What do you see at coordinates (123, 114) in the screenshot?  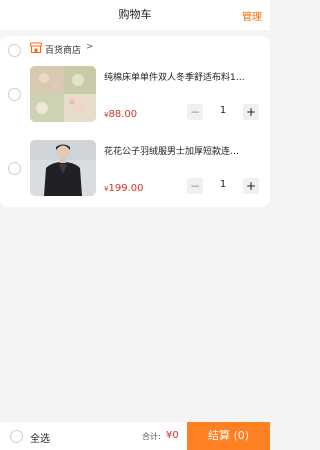 I see `price-value: 88.00` at bounding box center [123, 114].